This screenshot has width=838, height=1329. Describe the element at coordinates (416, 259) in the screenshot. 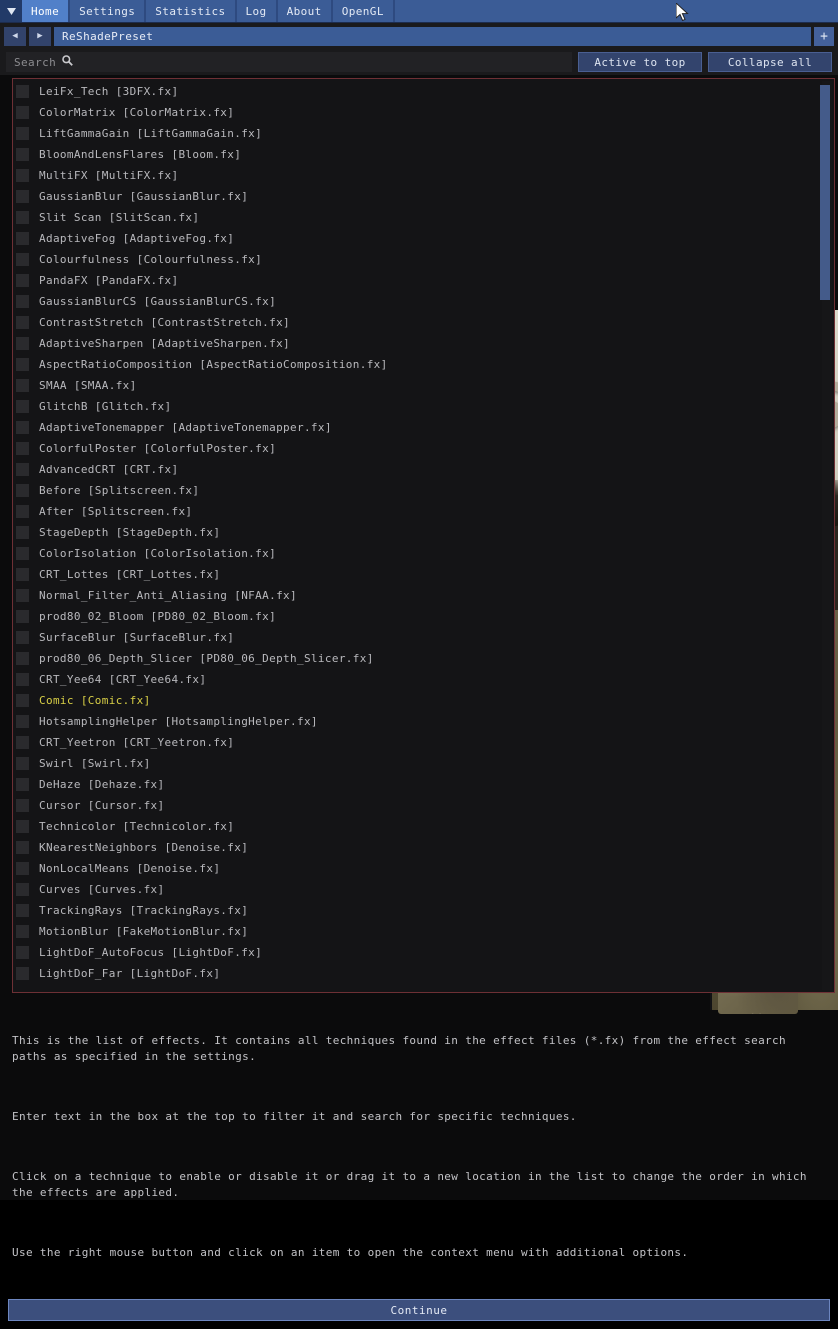

I see `effect-row: Colourfulness [Colourfulness.fx]` at that location.